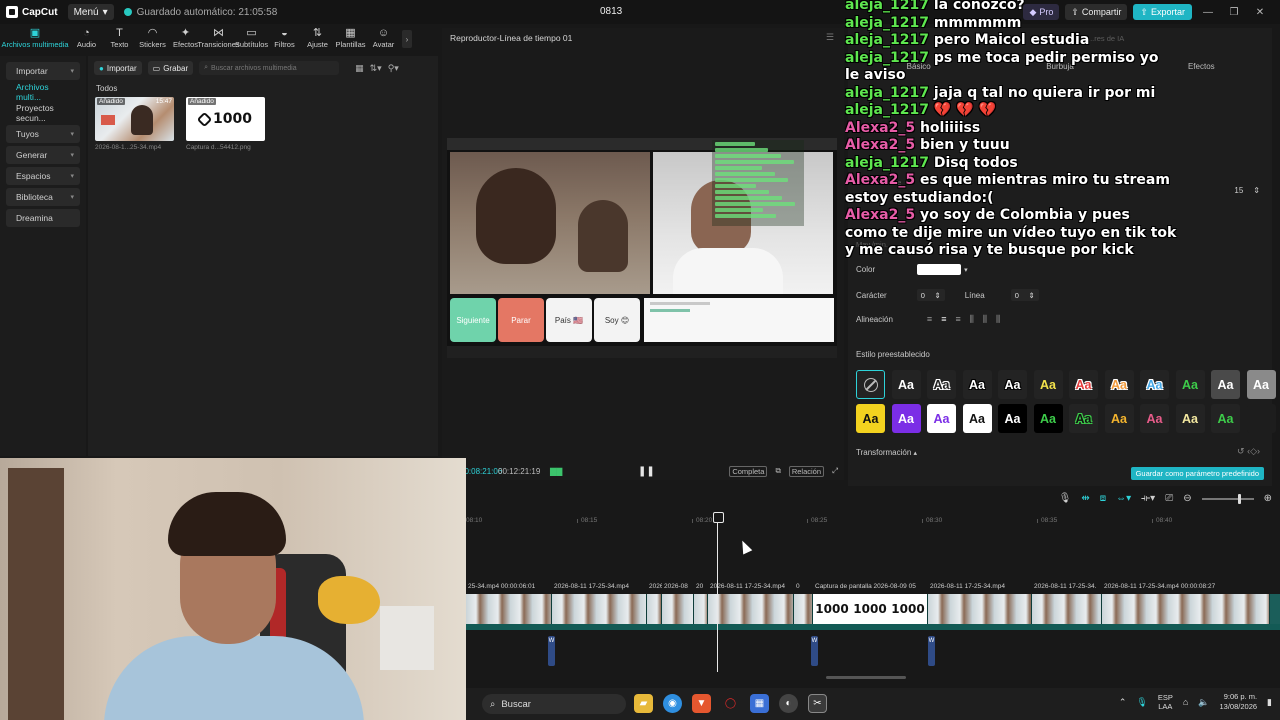 This screenshot has height=720, width=1280. Describe the element at coordinates (1227, 498) in the screenshot. I see `zoom-slider` at that location.